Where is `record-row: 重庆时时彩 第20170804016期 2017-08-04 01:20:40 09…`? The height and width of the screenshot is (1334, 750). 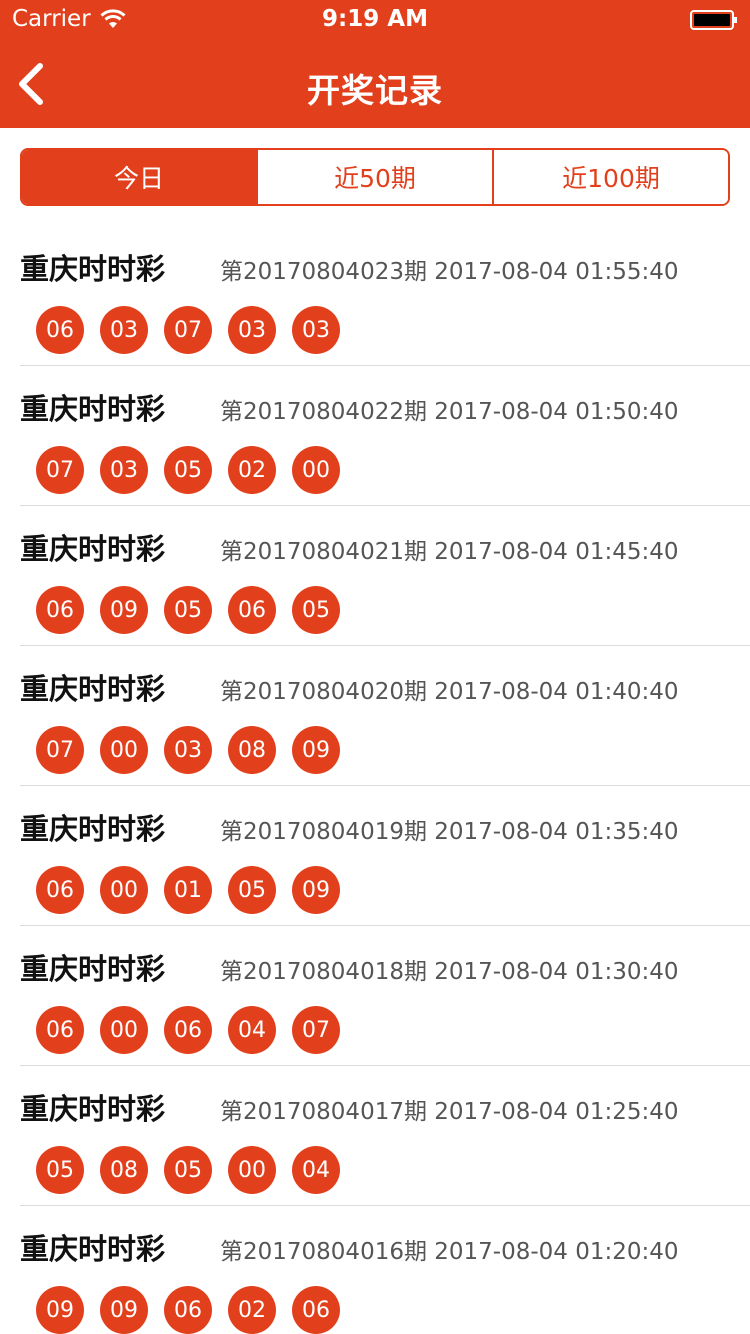
record-row: 重庆时时彩 第20170804016期 2017-08-04 01:20:40 09… is located at coordinates (375, 1270).